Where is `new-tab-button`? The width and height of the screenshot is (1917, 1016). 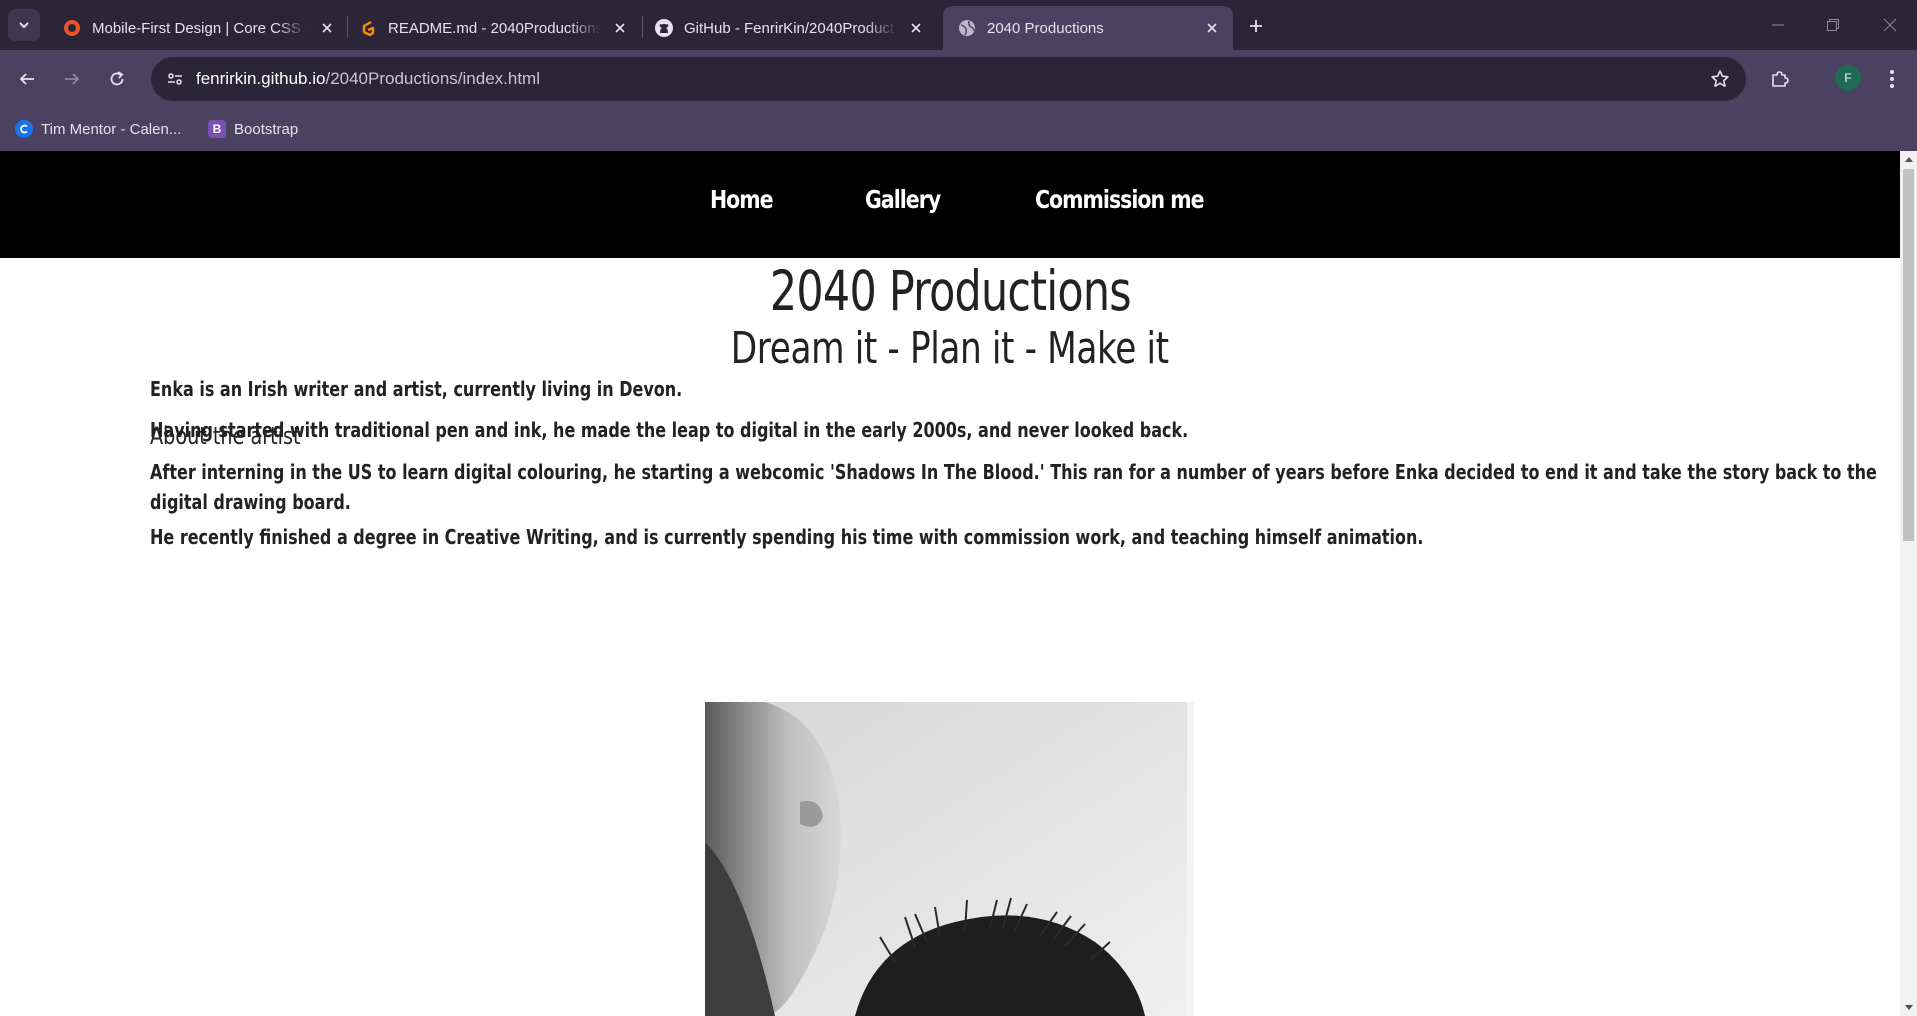 new-tab-button is located at coordinates (1256, 26).